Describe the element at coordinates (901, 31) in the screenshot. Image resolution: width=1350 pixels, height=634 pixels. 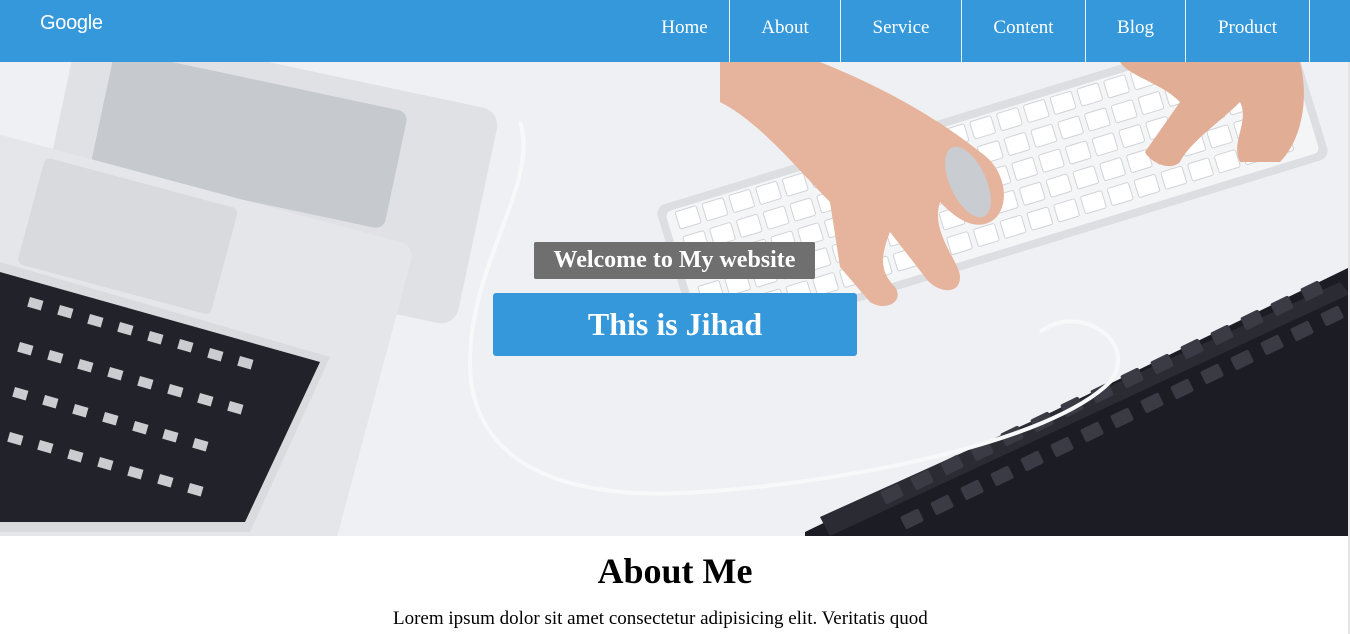
I see `nav-link-service: Service` at that location.